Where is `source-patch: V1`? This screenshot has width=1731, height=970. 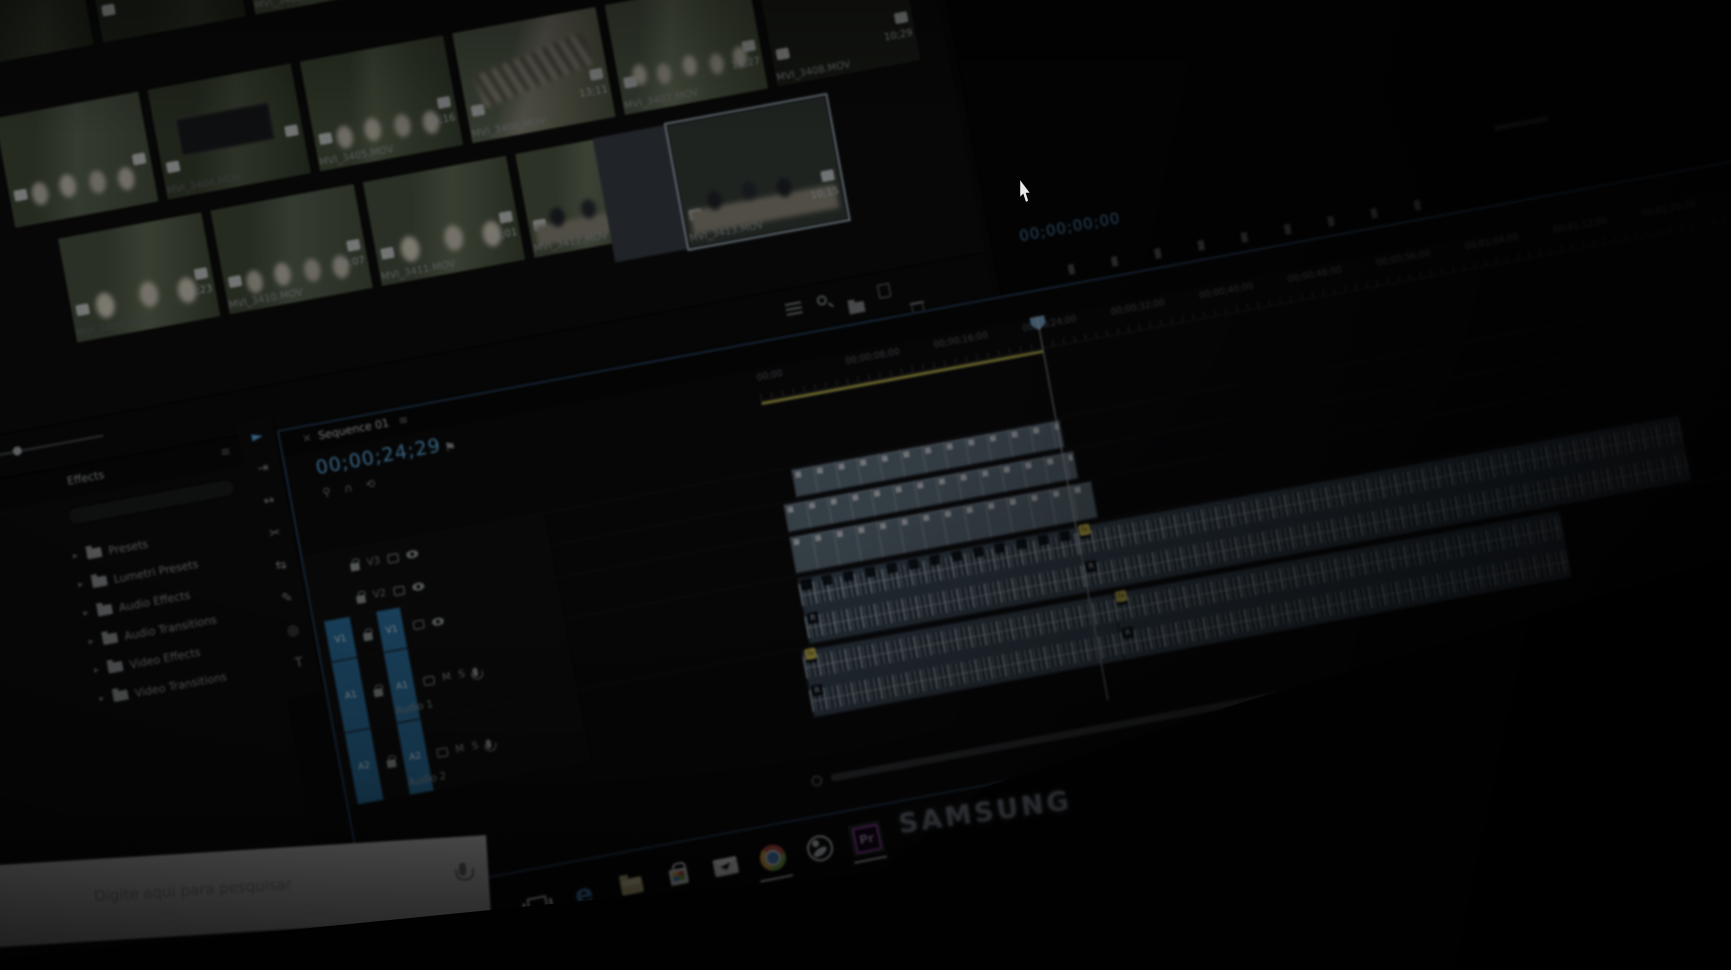 source-patch: V1 is located at coordinates (341, 639).